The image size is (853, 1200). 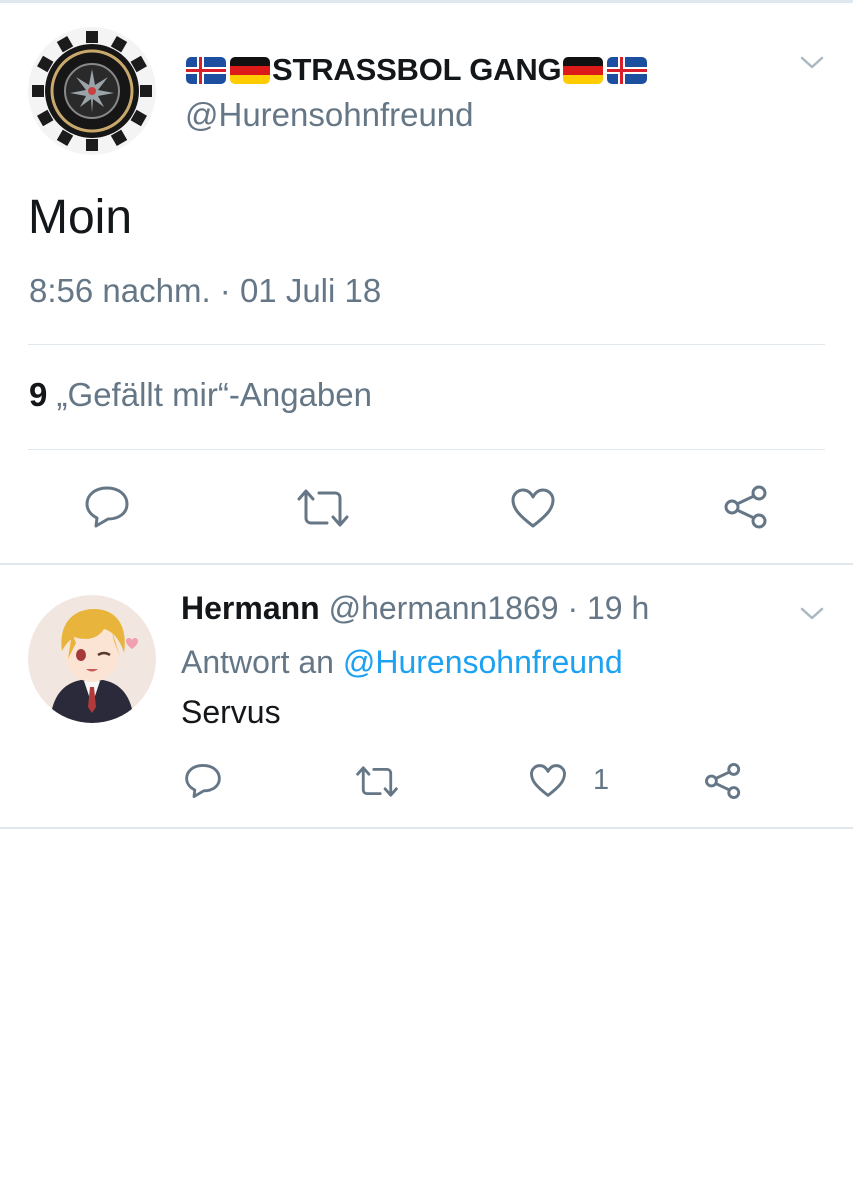 What do you see at coordinates (250, 608) in the screenshot?
I see `reply-author-name: Hermann` at bounding box center [250, 608].